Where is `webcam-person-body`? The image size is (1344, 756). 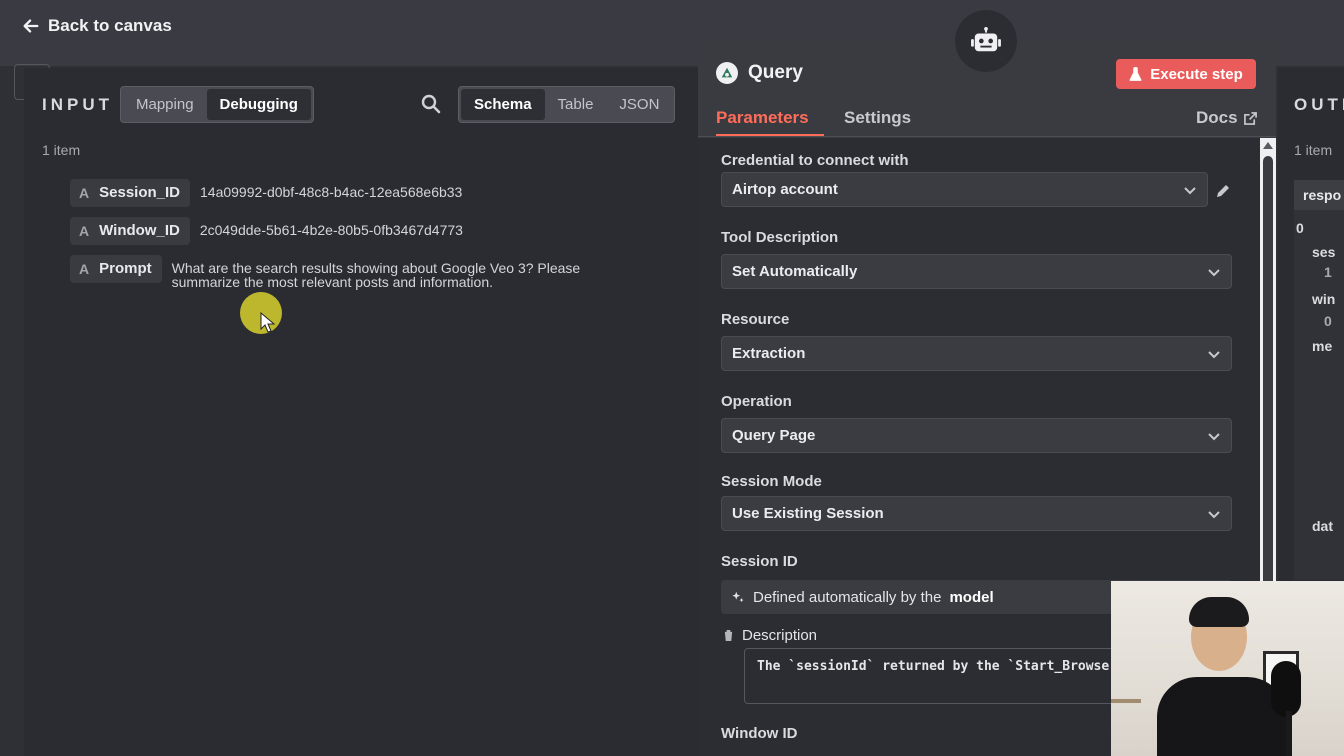 webcam-person-body is located at coordinates (1222, 716).